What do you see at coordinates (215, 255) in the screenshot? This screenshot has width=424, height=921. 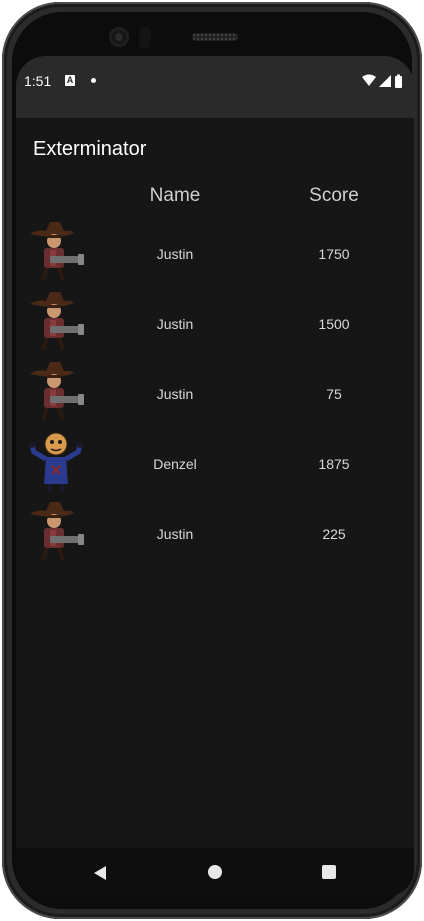 I see `table-row: Justin 1750` at bounding box center [215, 255].